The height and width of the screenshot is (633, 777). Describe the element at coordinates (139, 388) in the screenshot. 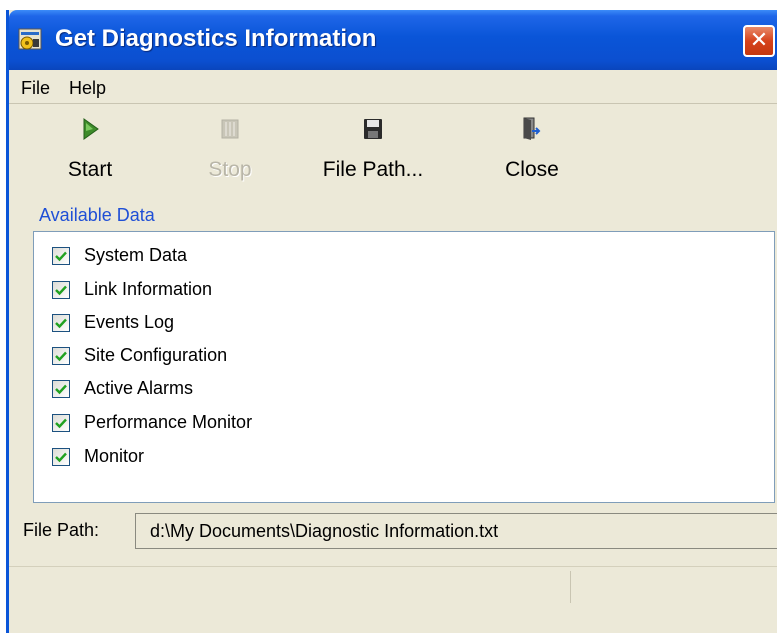

I see `item-label: Active Alarms` at that location.